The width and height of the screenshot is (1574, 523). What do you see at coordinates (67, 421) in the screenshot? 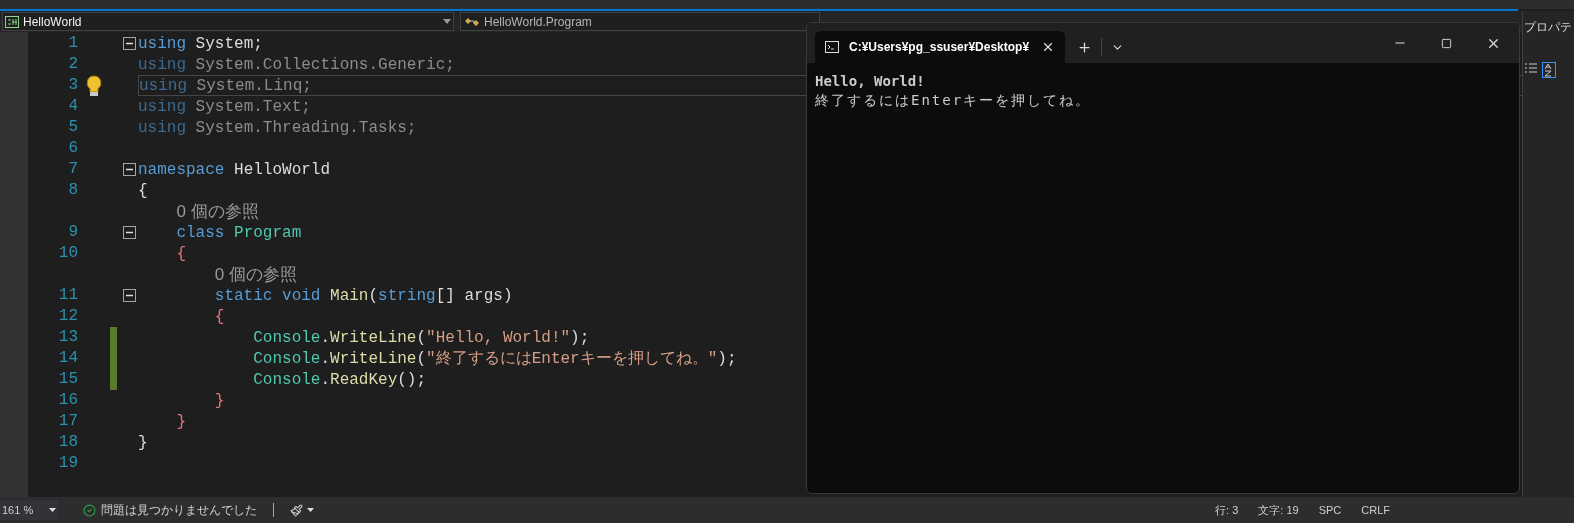
I see `line-number: 17` at bounding box center [67, 421].